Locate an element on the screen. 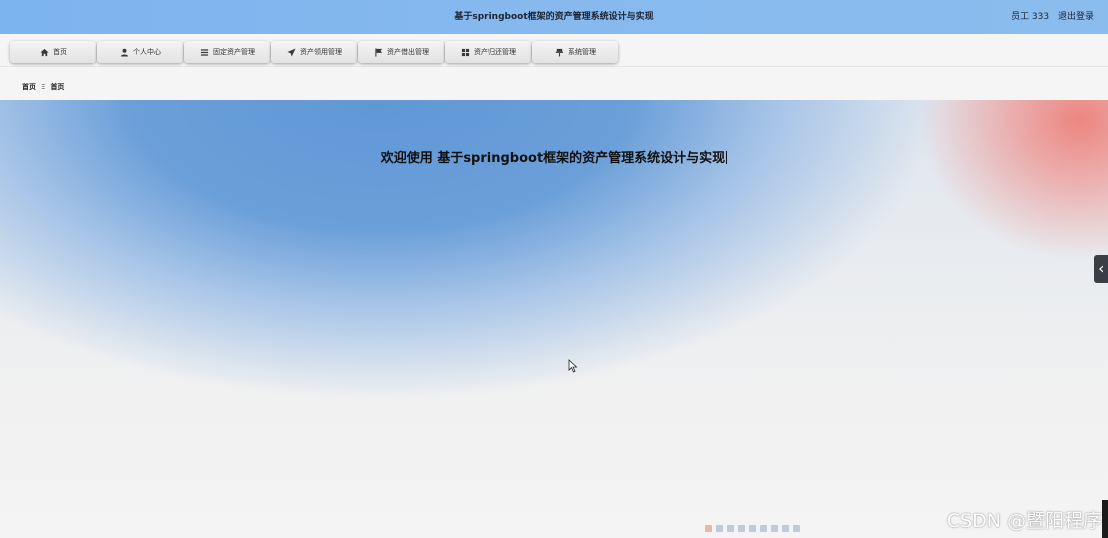 The height and width of the screenshot is (538, 1108). breadcrumb: 首页 Ξ 首页 is located at coordinates (43, 83).